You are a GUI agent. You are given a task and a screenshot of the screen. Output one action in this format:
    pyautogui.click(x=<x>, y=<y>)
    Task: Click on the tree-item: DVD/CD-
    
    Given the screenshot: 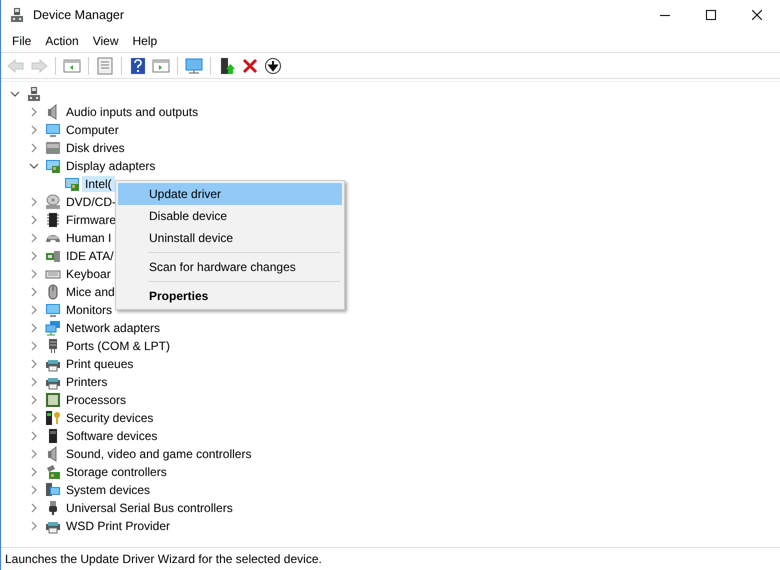 What is the action you would take?
    pyautogui.click(x=91, y=202)
    